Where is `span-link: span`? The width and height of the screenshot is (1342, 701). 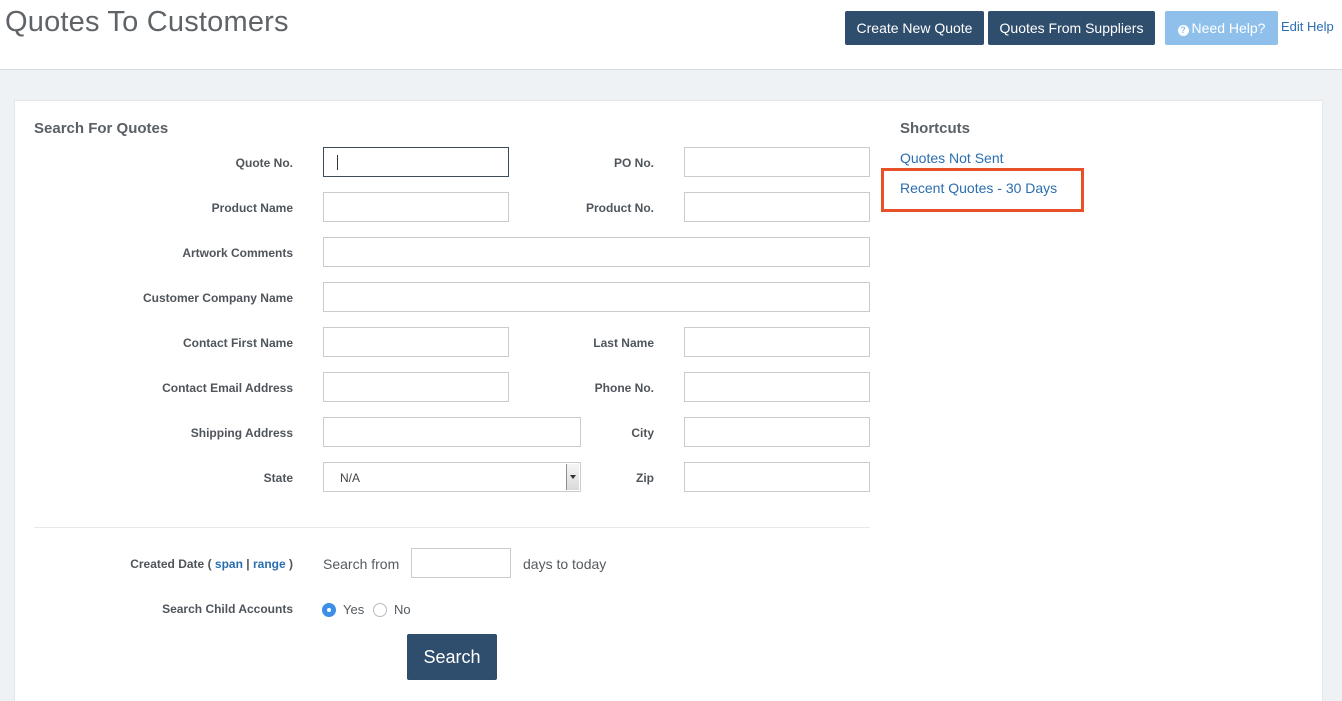
span-link: span is located at coordinates (229, 564).